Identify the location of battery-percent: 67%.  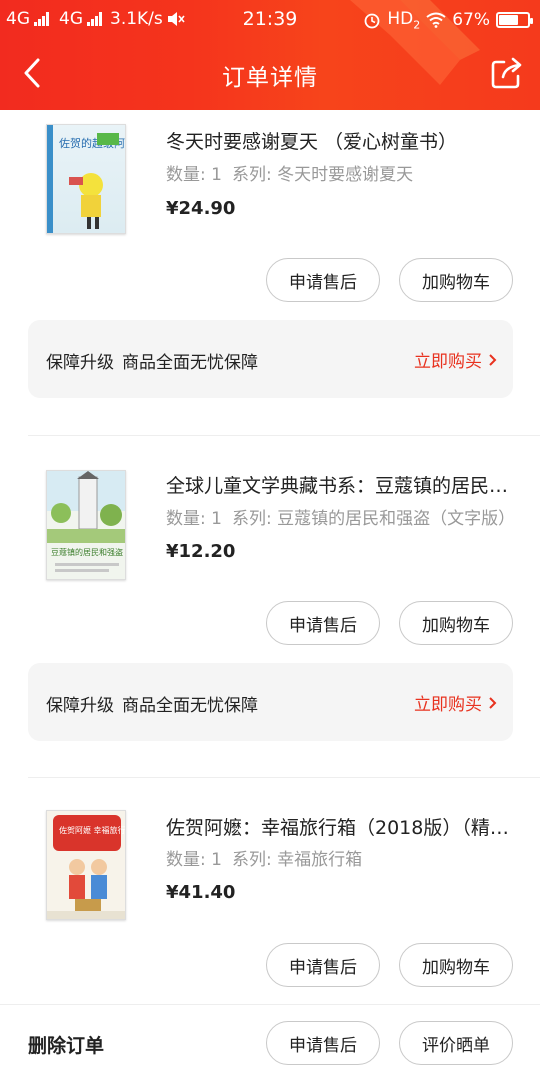
(471, 20).